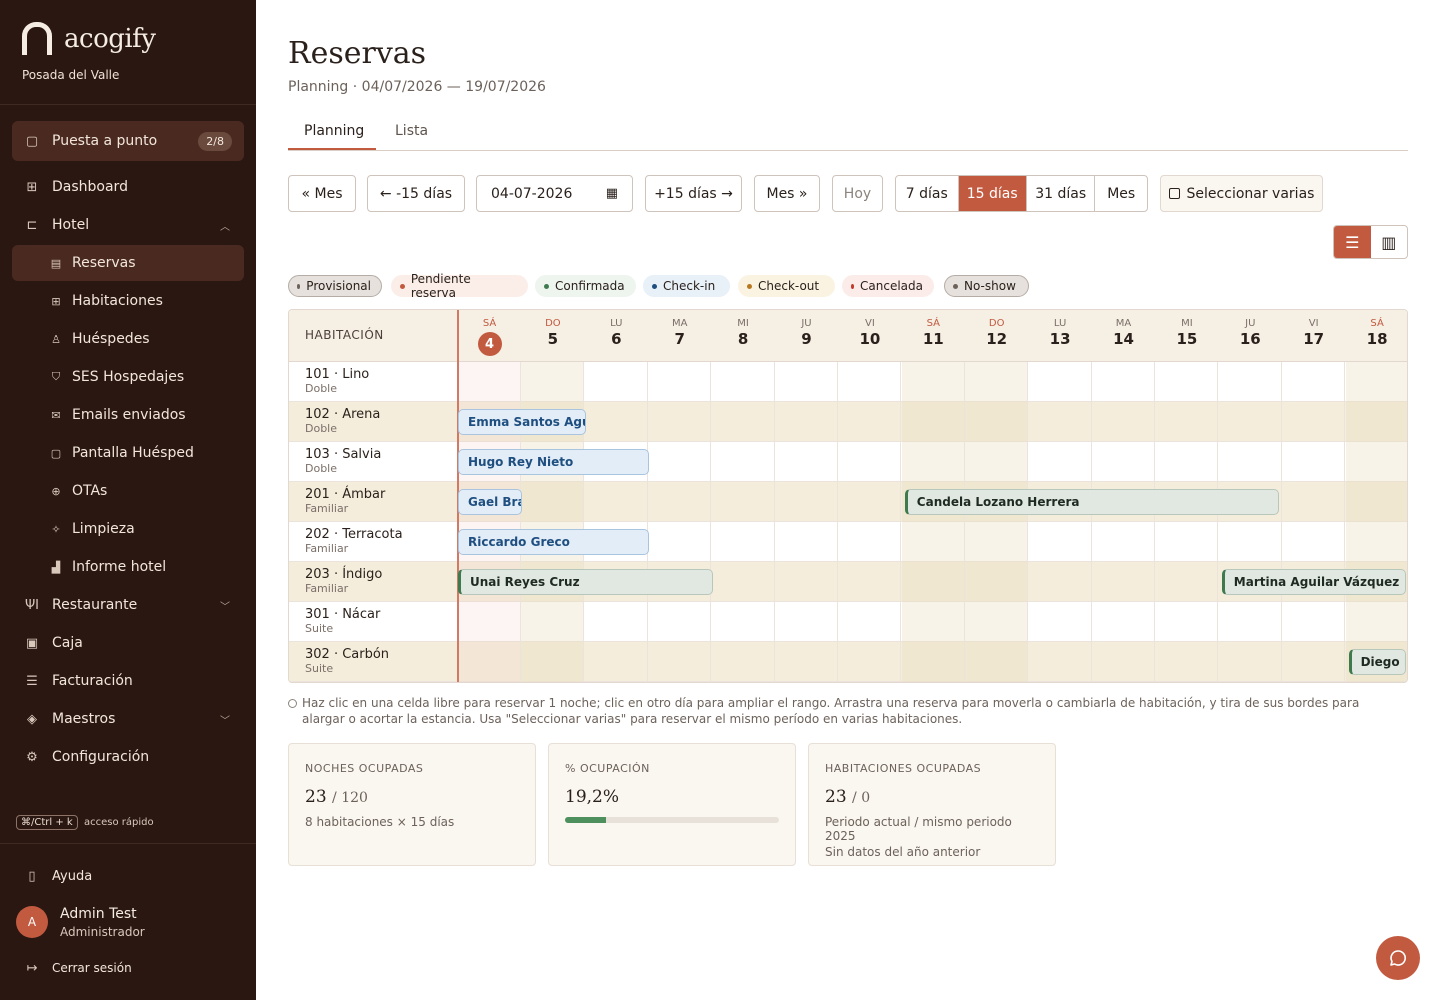  What do you see at coordinates (693, 193) in the screenshot?
I see `next-15-days-button: +15 días →` at bounding box center [693, 193].